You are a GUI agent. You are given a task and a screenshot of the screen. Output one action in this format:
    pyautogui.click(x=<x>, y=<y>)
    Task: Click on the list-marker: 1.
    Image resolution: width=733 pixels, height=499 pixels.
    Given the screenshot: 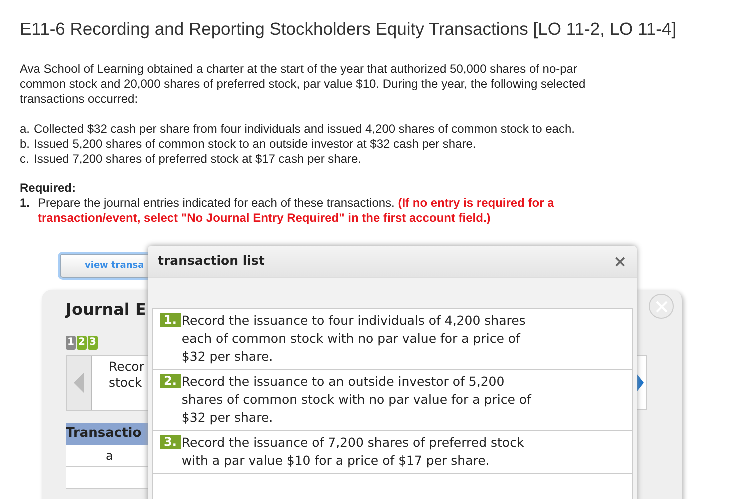 What is the action you would take?
    pyautogui.click(x=26, y=204)
    